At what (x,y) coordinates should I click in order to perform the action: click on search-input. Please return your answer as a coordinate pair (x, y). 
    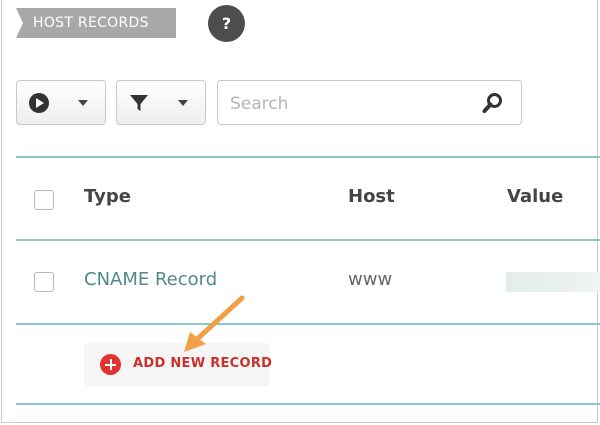
    Looking at the image, I should click on (350, 104).